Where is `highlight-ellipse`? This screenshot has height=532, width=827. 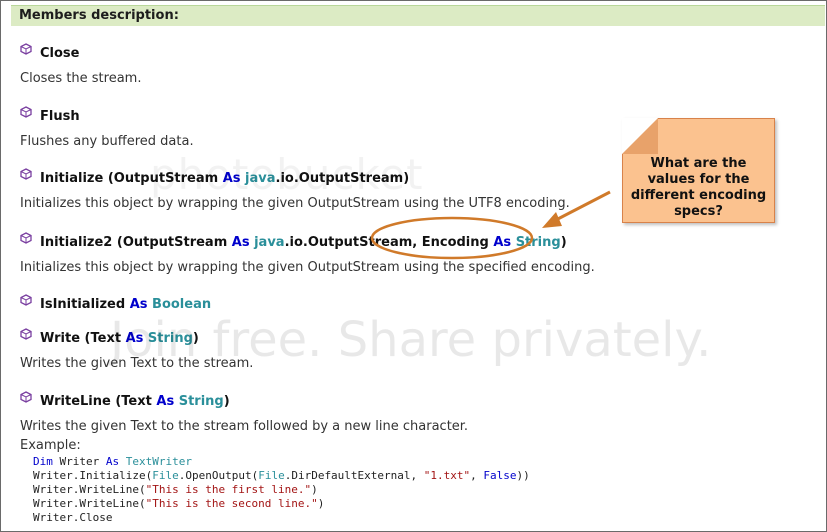 highlight-ellipse is located at coordinates (452, 238).